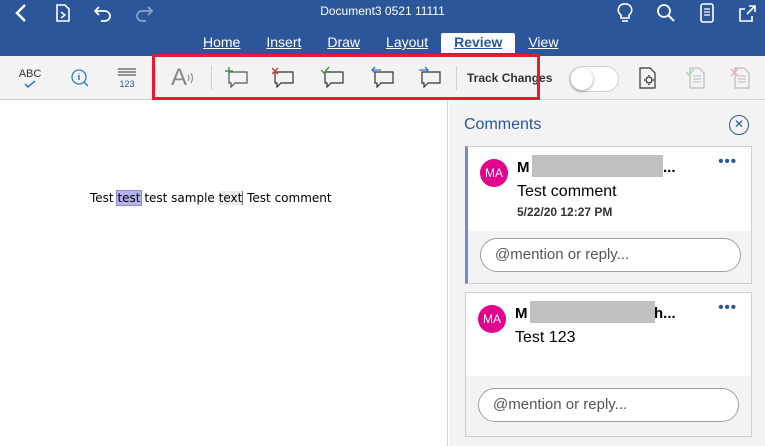 Image resolution: width=765 pixels, height=446 pixels. I want to click on spelling-button: ABC, so click(30, 78).